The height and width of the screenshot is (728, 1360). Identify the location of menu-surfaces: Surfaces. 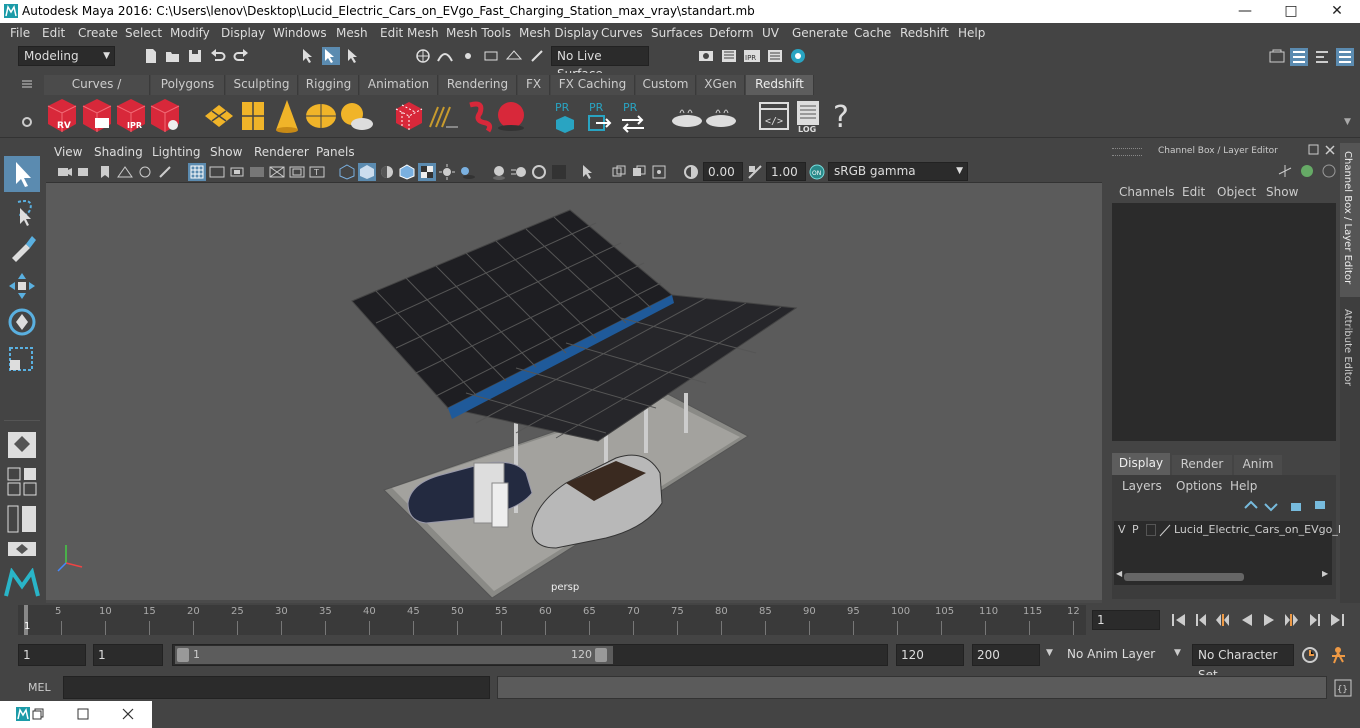
(677, 33).